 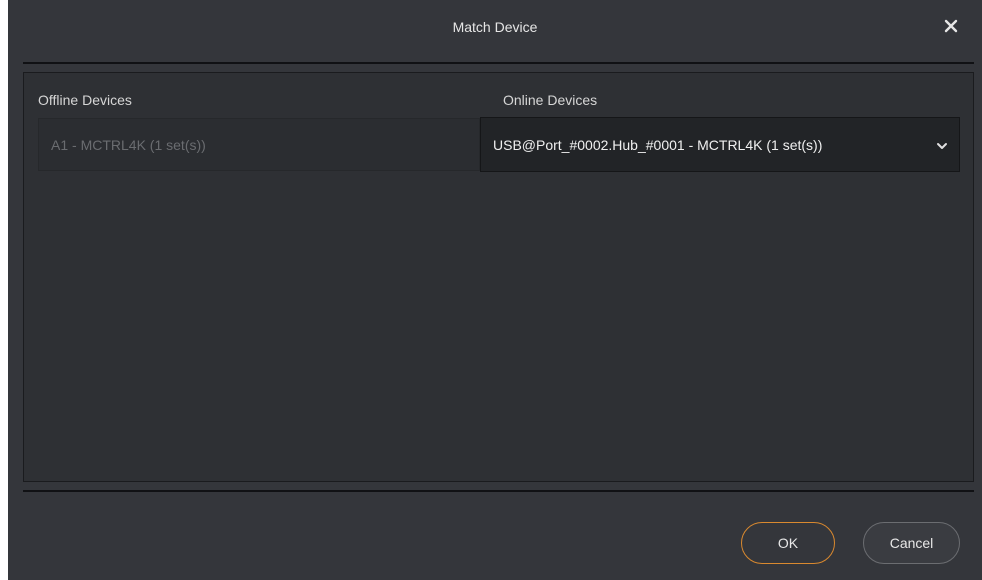 I want to click on online-devices-label: Online Devices, so click(x=550, y=100).